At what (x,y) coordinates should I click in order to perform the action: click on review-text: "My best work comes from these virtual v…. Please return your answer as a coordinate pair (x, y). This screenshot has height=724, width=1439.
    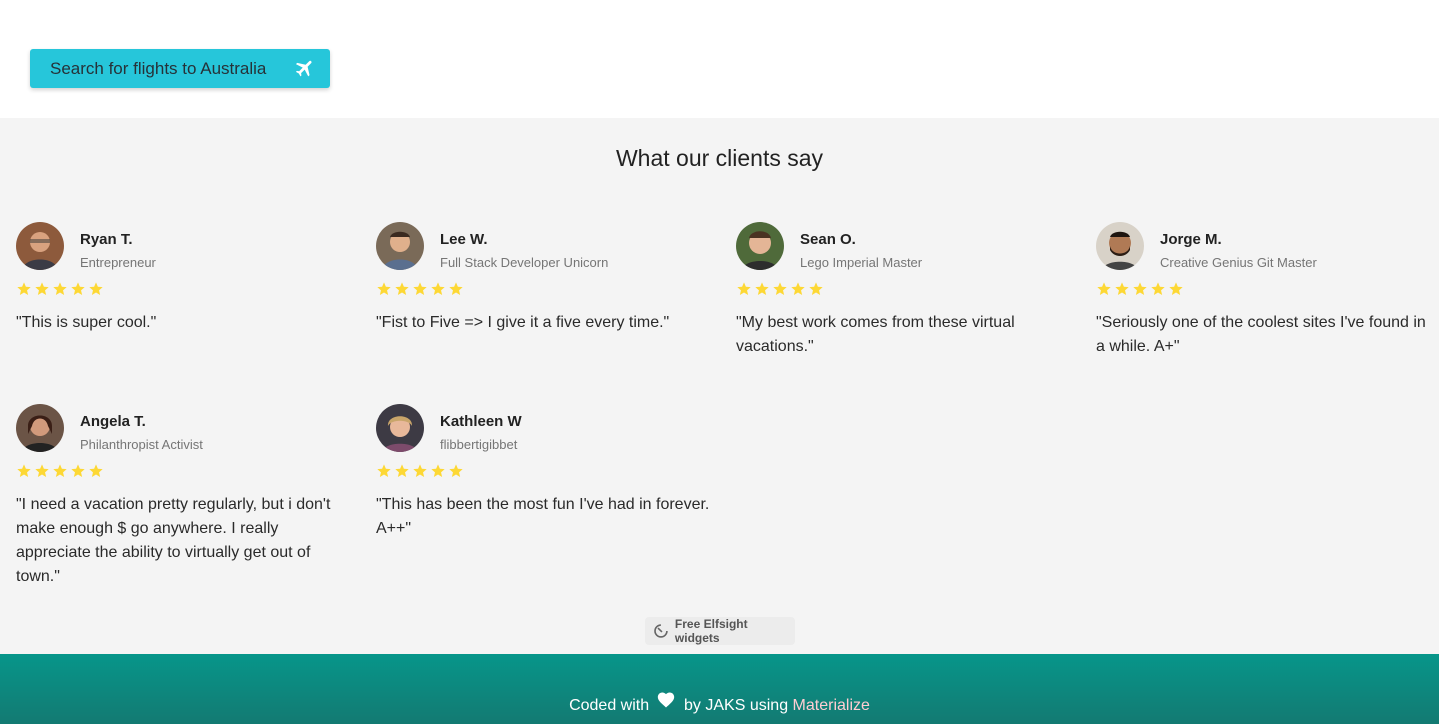
    Looking at the image, I should click on (875, 334).